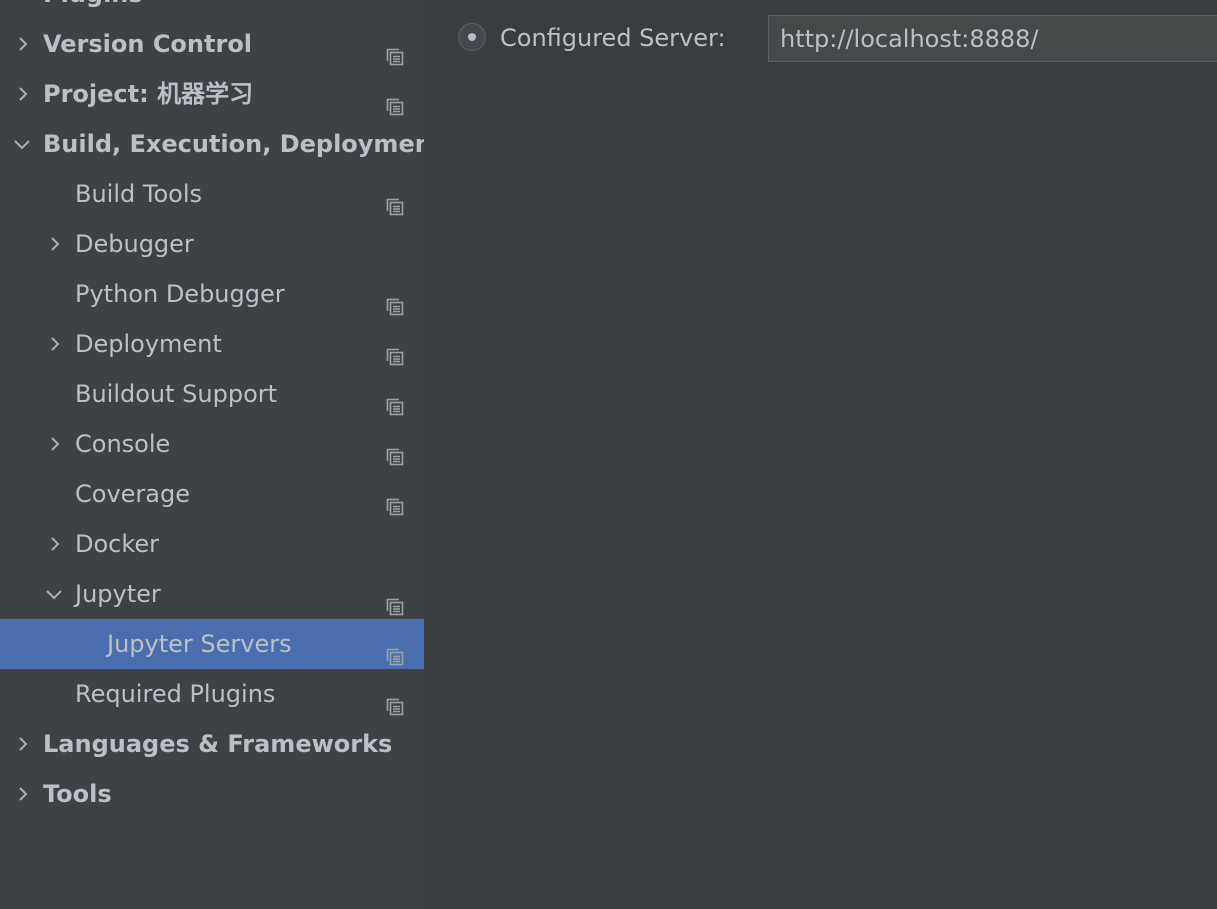  I want to click on server-url-input, so click(992, 38).